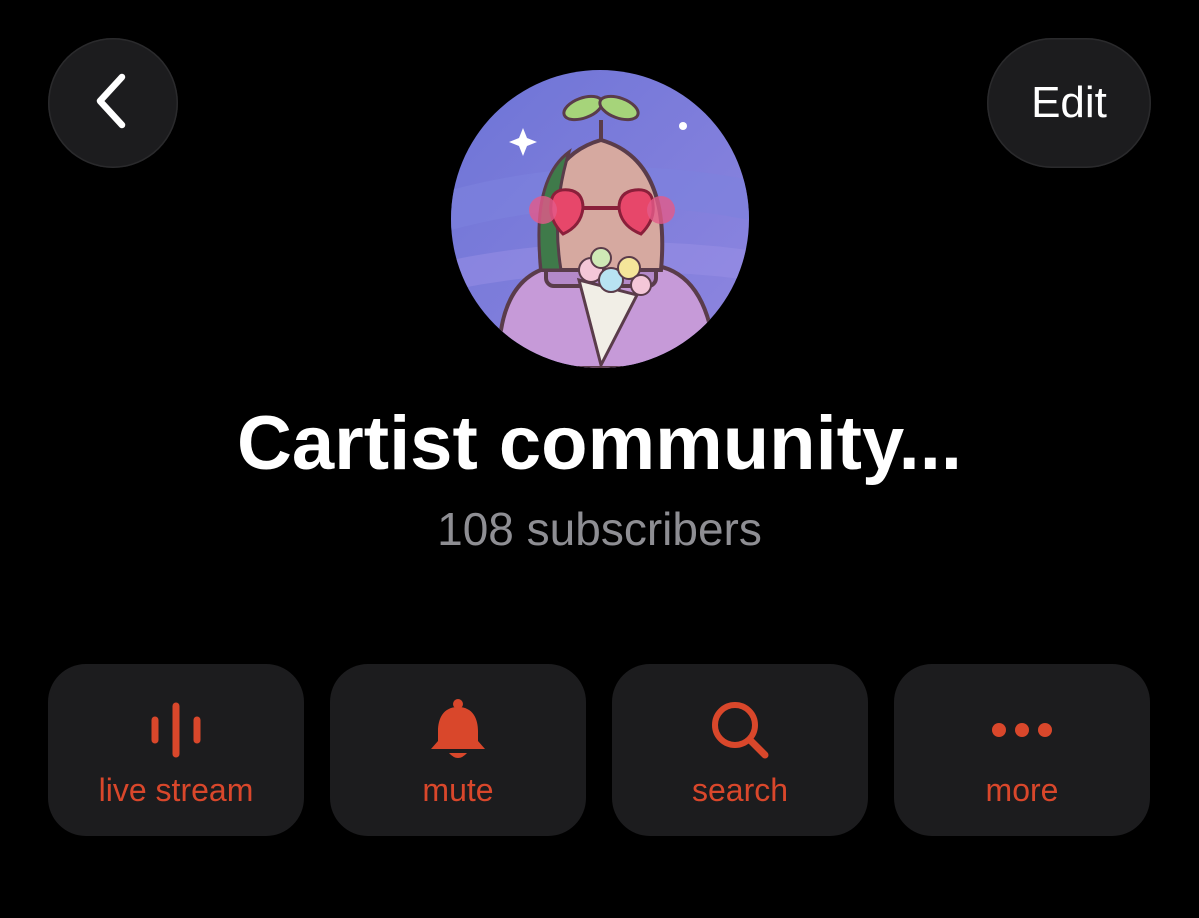  I want to click on back-button, so click(113, 103).